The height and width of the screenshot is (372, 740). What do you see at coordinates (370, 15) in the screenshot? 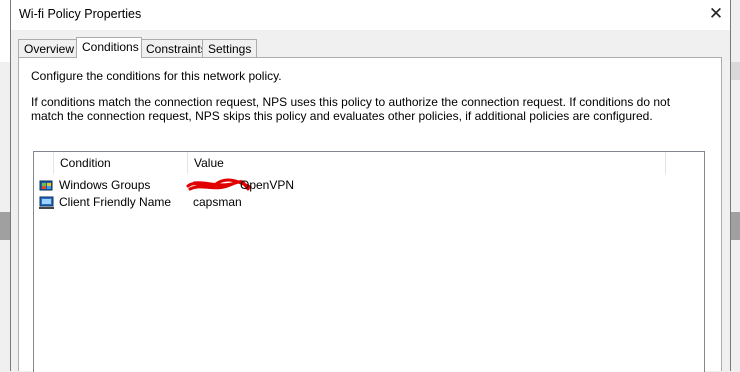
I see `title-bar: Wi-fi Policy Properties ✕` at bounding box center [370, 15].